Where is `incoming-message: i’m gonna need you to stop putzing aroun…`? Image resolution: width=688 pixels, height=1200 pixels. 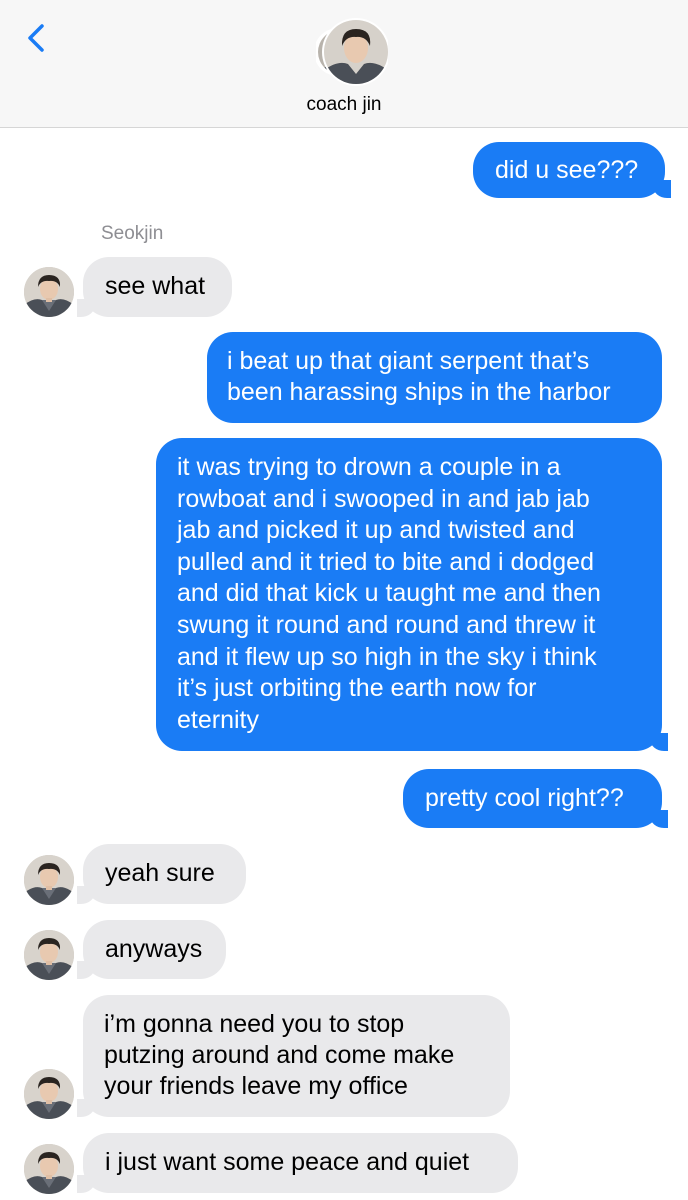 incoming-message: i’m gonna need you to stop putzing aroun… is located at coordinates (293, 1056).